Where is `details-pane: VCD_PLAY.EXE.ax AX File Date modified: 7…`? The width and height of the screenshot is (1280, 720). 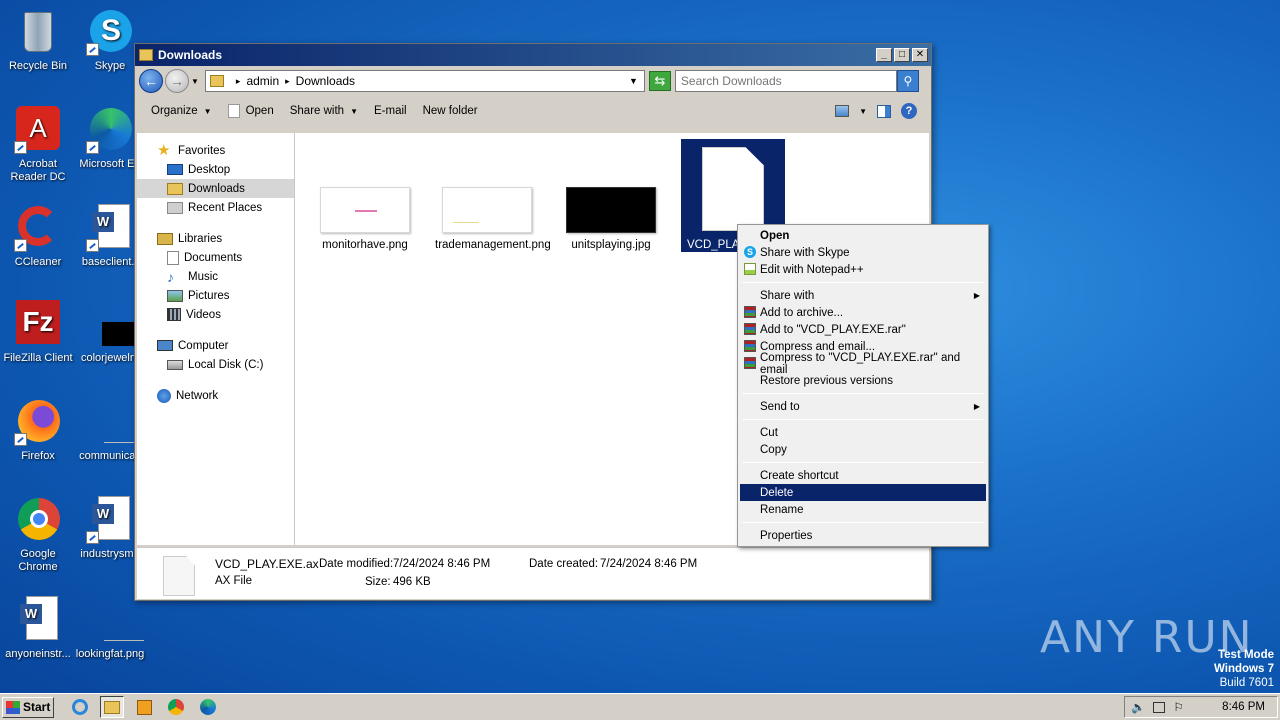 details-pane: VCD_PLAY.EXE.ax AX File Date modified: 7… is located at coordinates (533, 573).